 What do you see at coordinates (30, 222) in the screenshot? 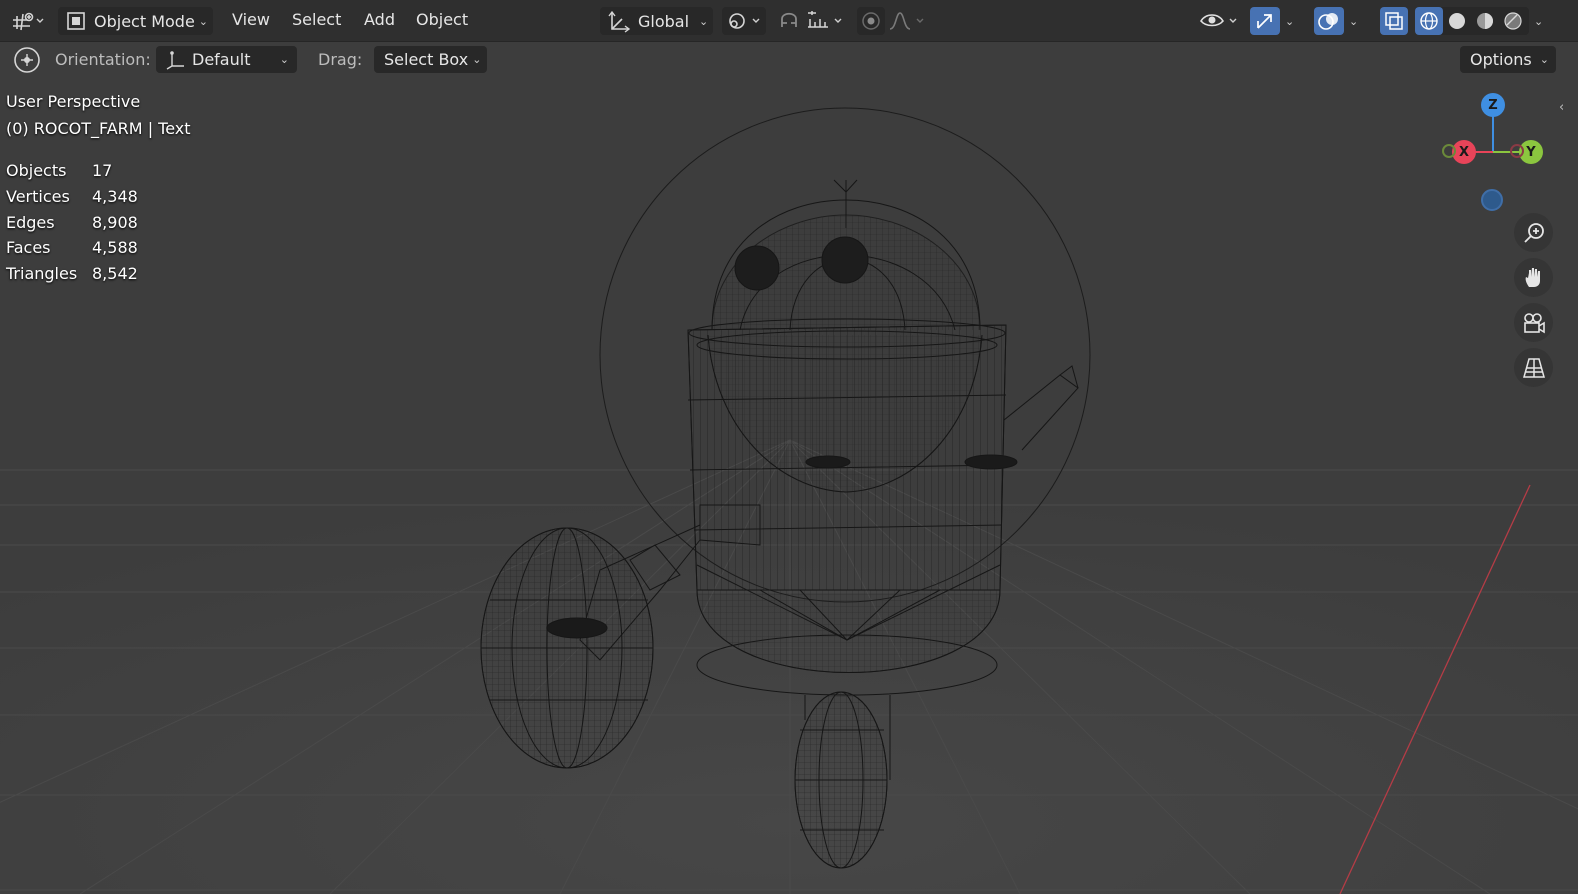
I see `stat-label: Edges` at bounding box center [30, 222].